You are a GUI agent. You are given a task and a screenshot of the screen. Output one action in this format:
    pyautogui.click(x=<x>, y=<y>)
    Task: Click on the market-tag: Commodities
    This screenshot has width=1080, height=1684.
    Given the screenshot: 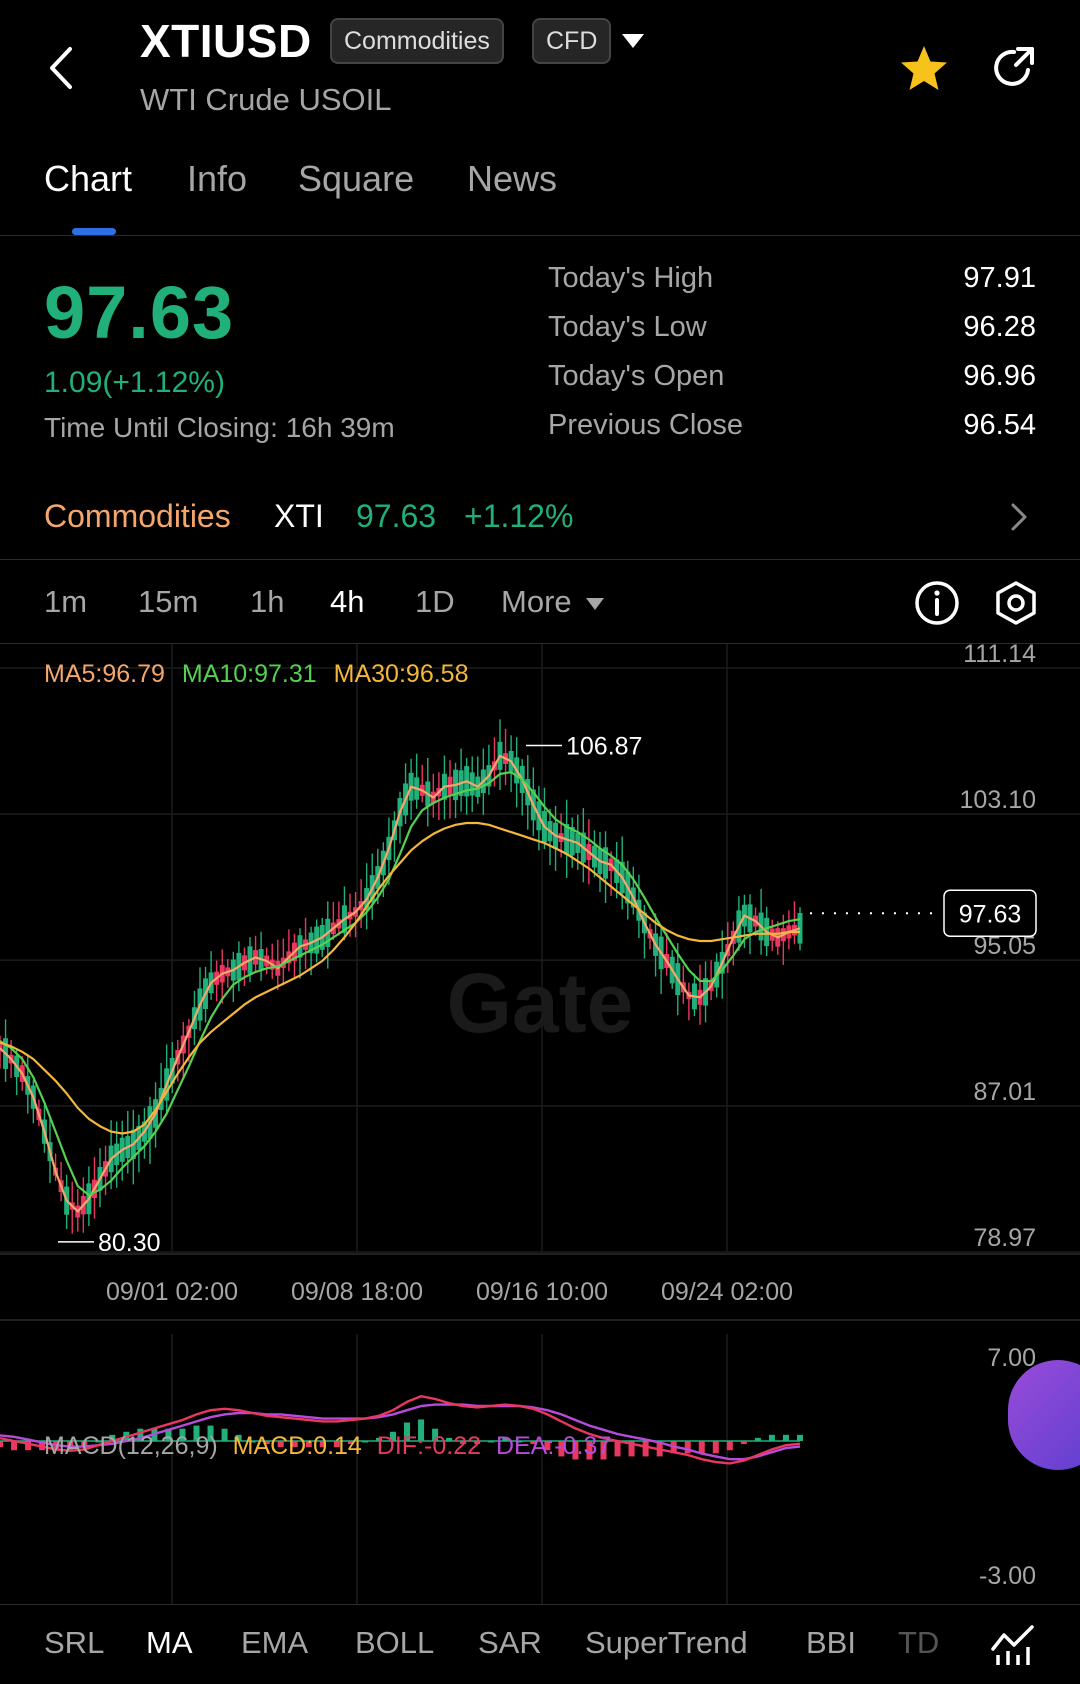 What is the action you would take?
    pyautogui.click(x=417, y=41)
    